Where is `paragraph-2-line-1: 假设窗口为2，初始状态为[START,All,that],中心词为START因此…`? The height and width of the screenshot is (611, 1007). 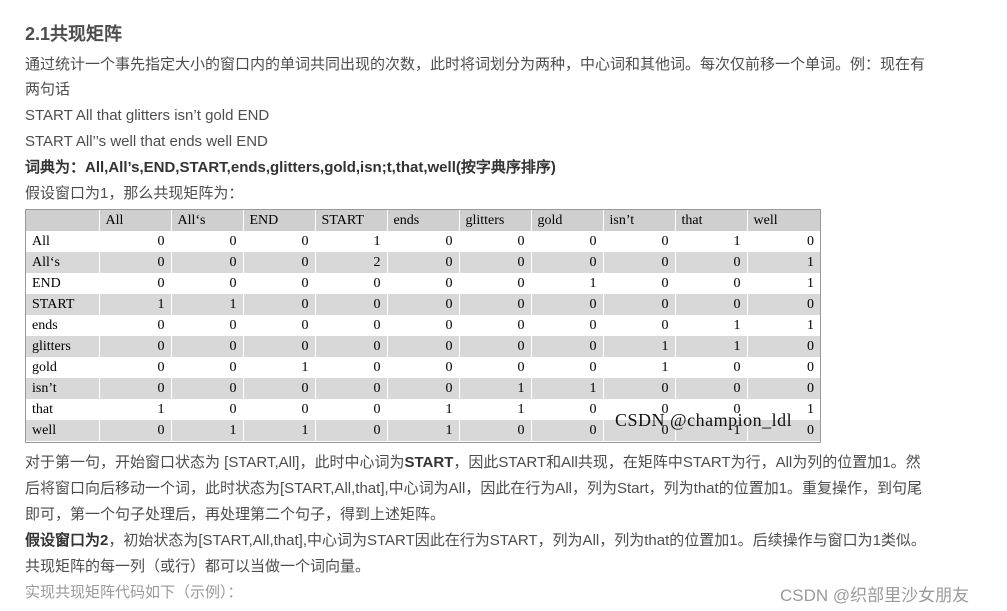 paragraph-2-line-1: 假设窗口为2，初始状态为[START,All,that],中心词为START因此… is located at coordinates (475, 541).